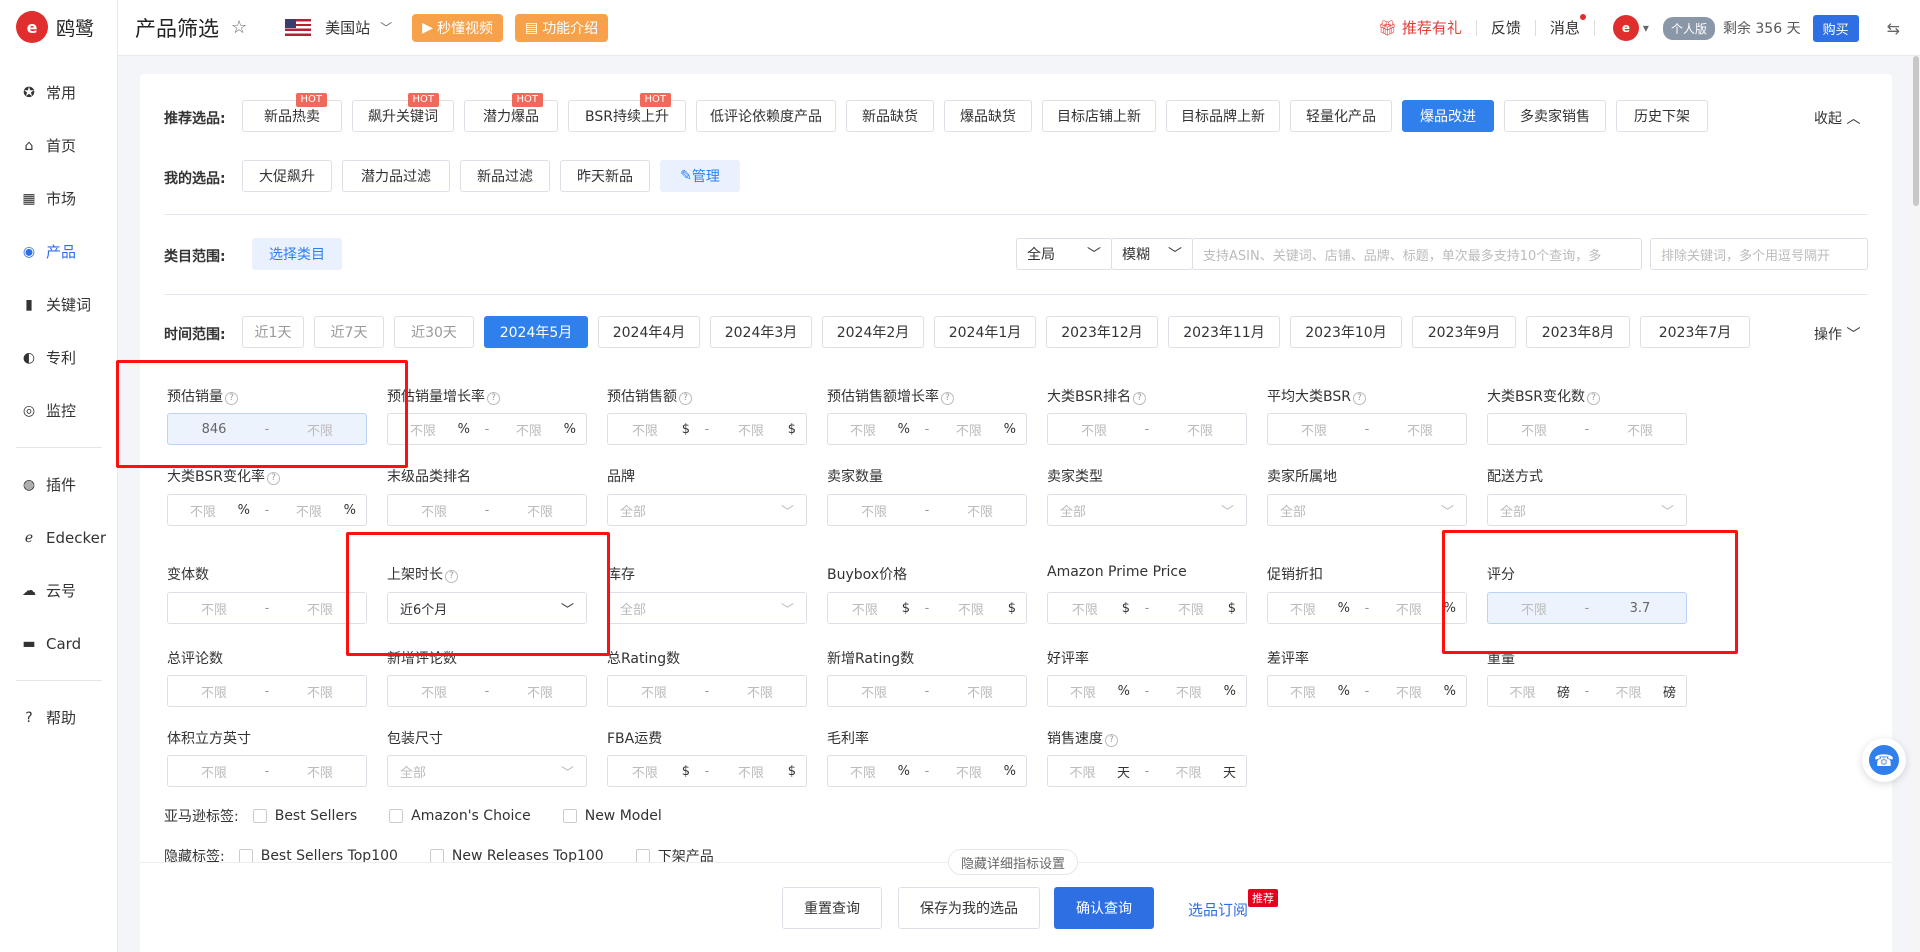 This screenshot has width=1920, height=952. Describe the element at coordinates (1464, 332) in the screenshot. I see `time-chip: 2023年9月` at that location.